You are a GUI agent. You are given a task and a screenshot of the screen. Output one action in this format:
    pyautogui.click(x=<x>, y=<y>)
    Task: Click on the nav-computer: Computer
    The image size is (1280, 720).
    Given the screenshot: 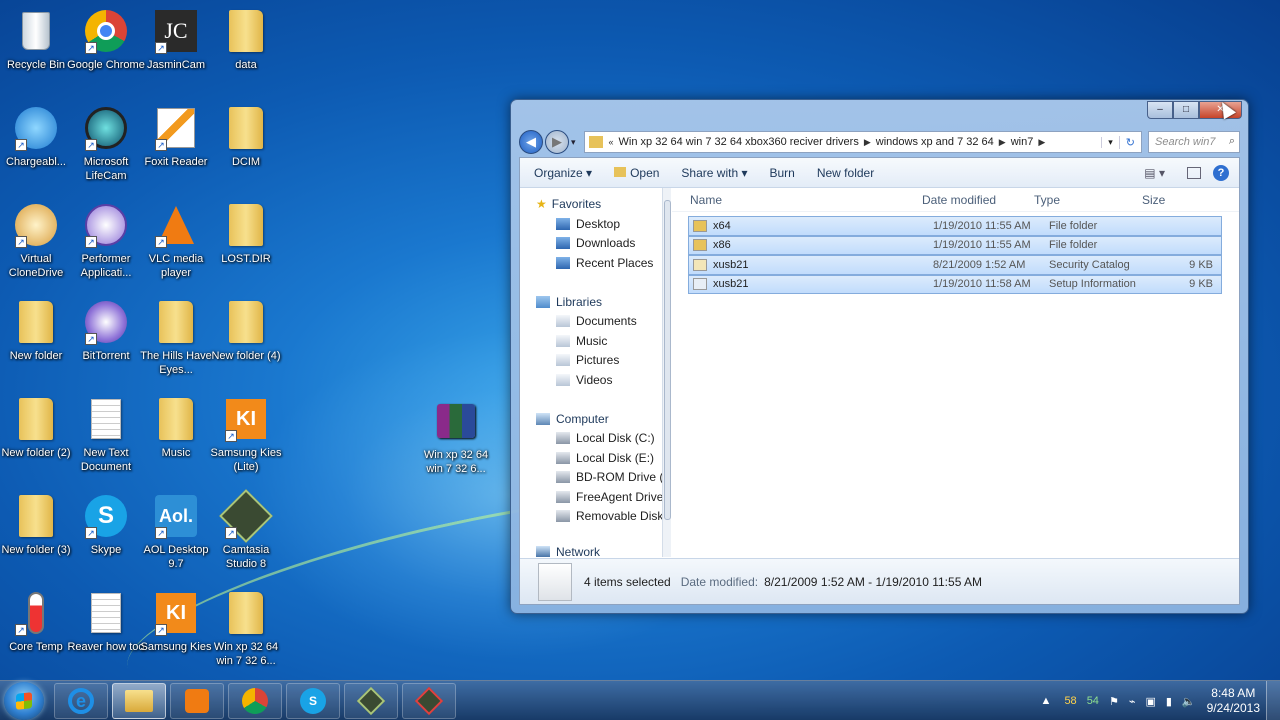 What is the action you would take?
    pyautogui.click(x=591, y=419)
    